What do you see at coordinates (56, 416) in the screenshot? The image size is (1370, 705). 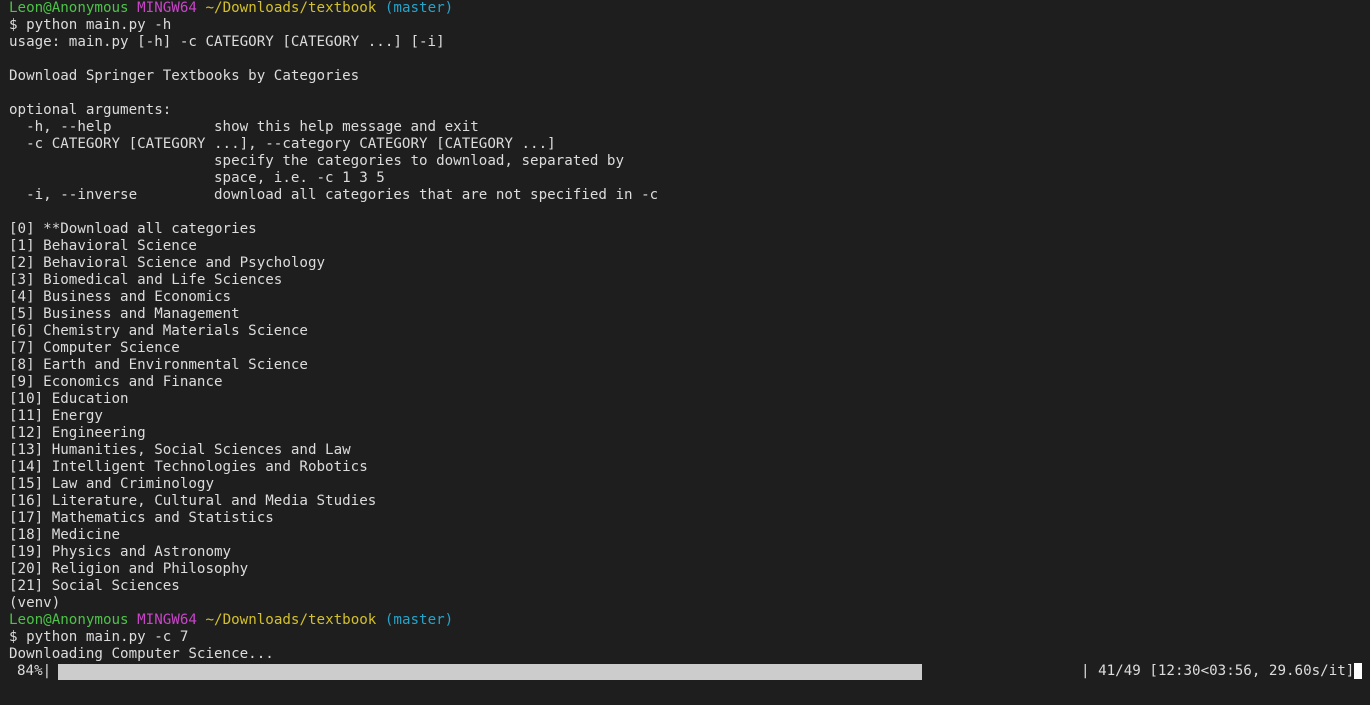 I see `category-item: [11] Energy` at bounding box center [56, 416].